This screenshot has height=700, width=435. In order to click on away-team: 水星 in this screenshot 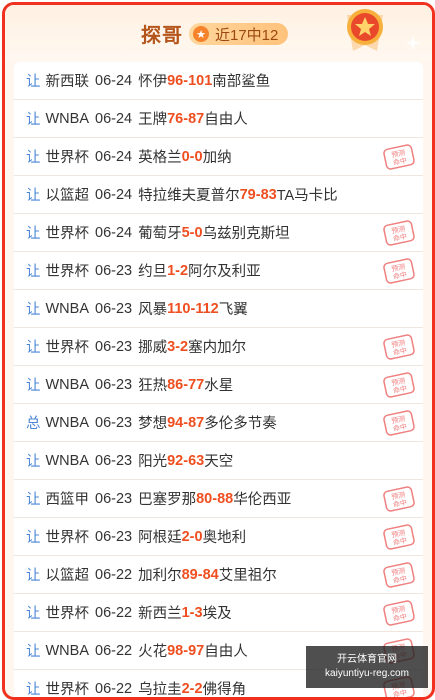, I will do `click(219, 386)`.